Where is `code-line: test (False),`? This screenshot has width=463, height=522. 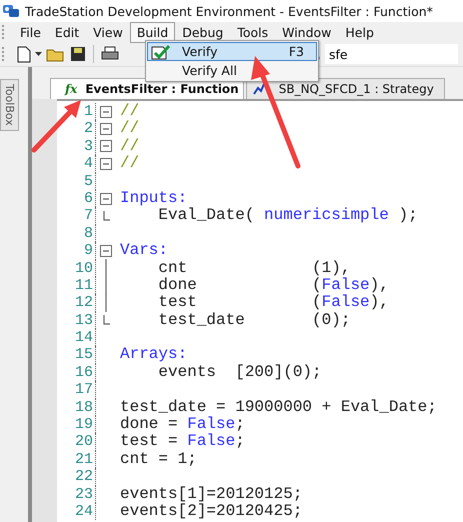
code-line: test (False), is located at coordinates (273, 303).